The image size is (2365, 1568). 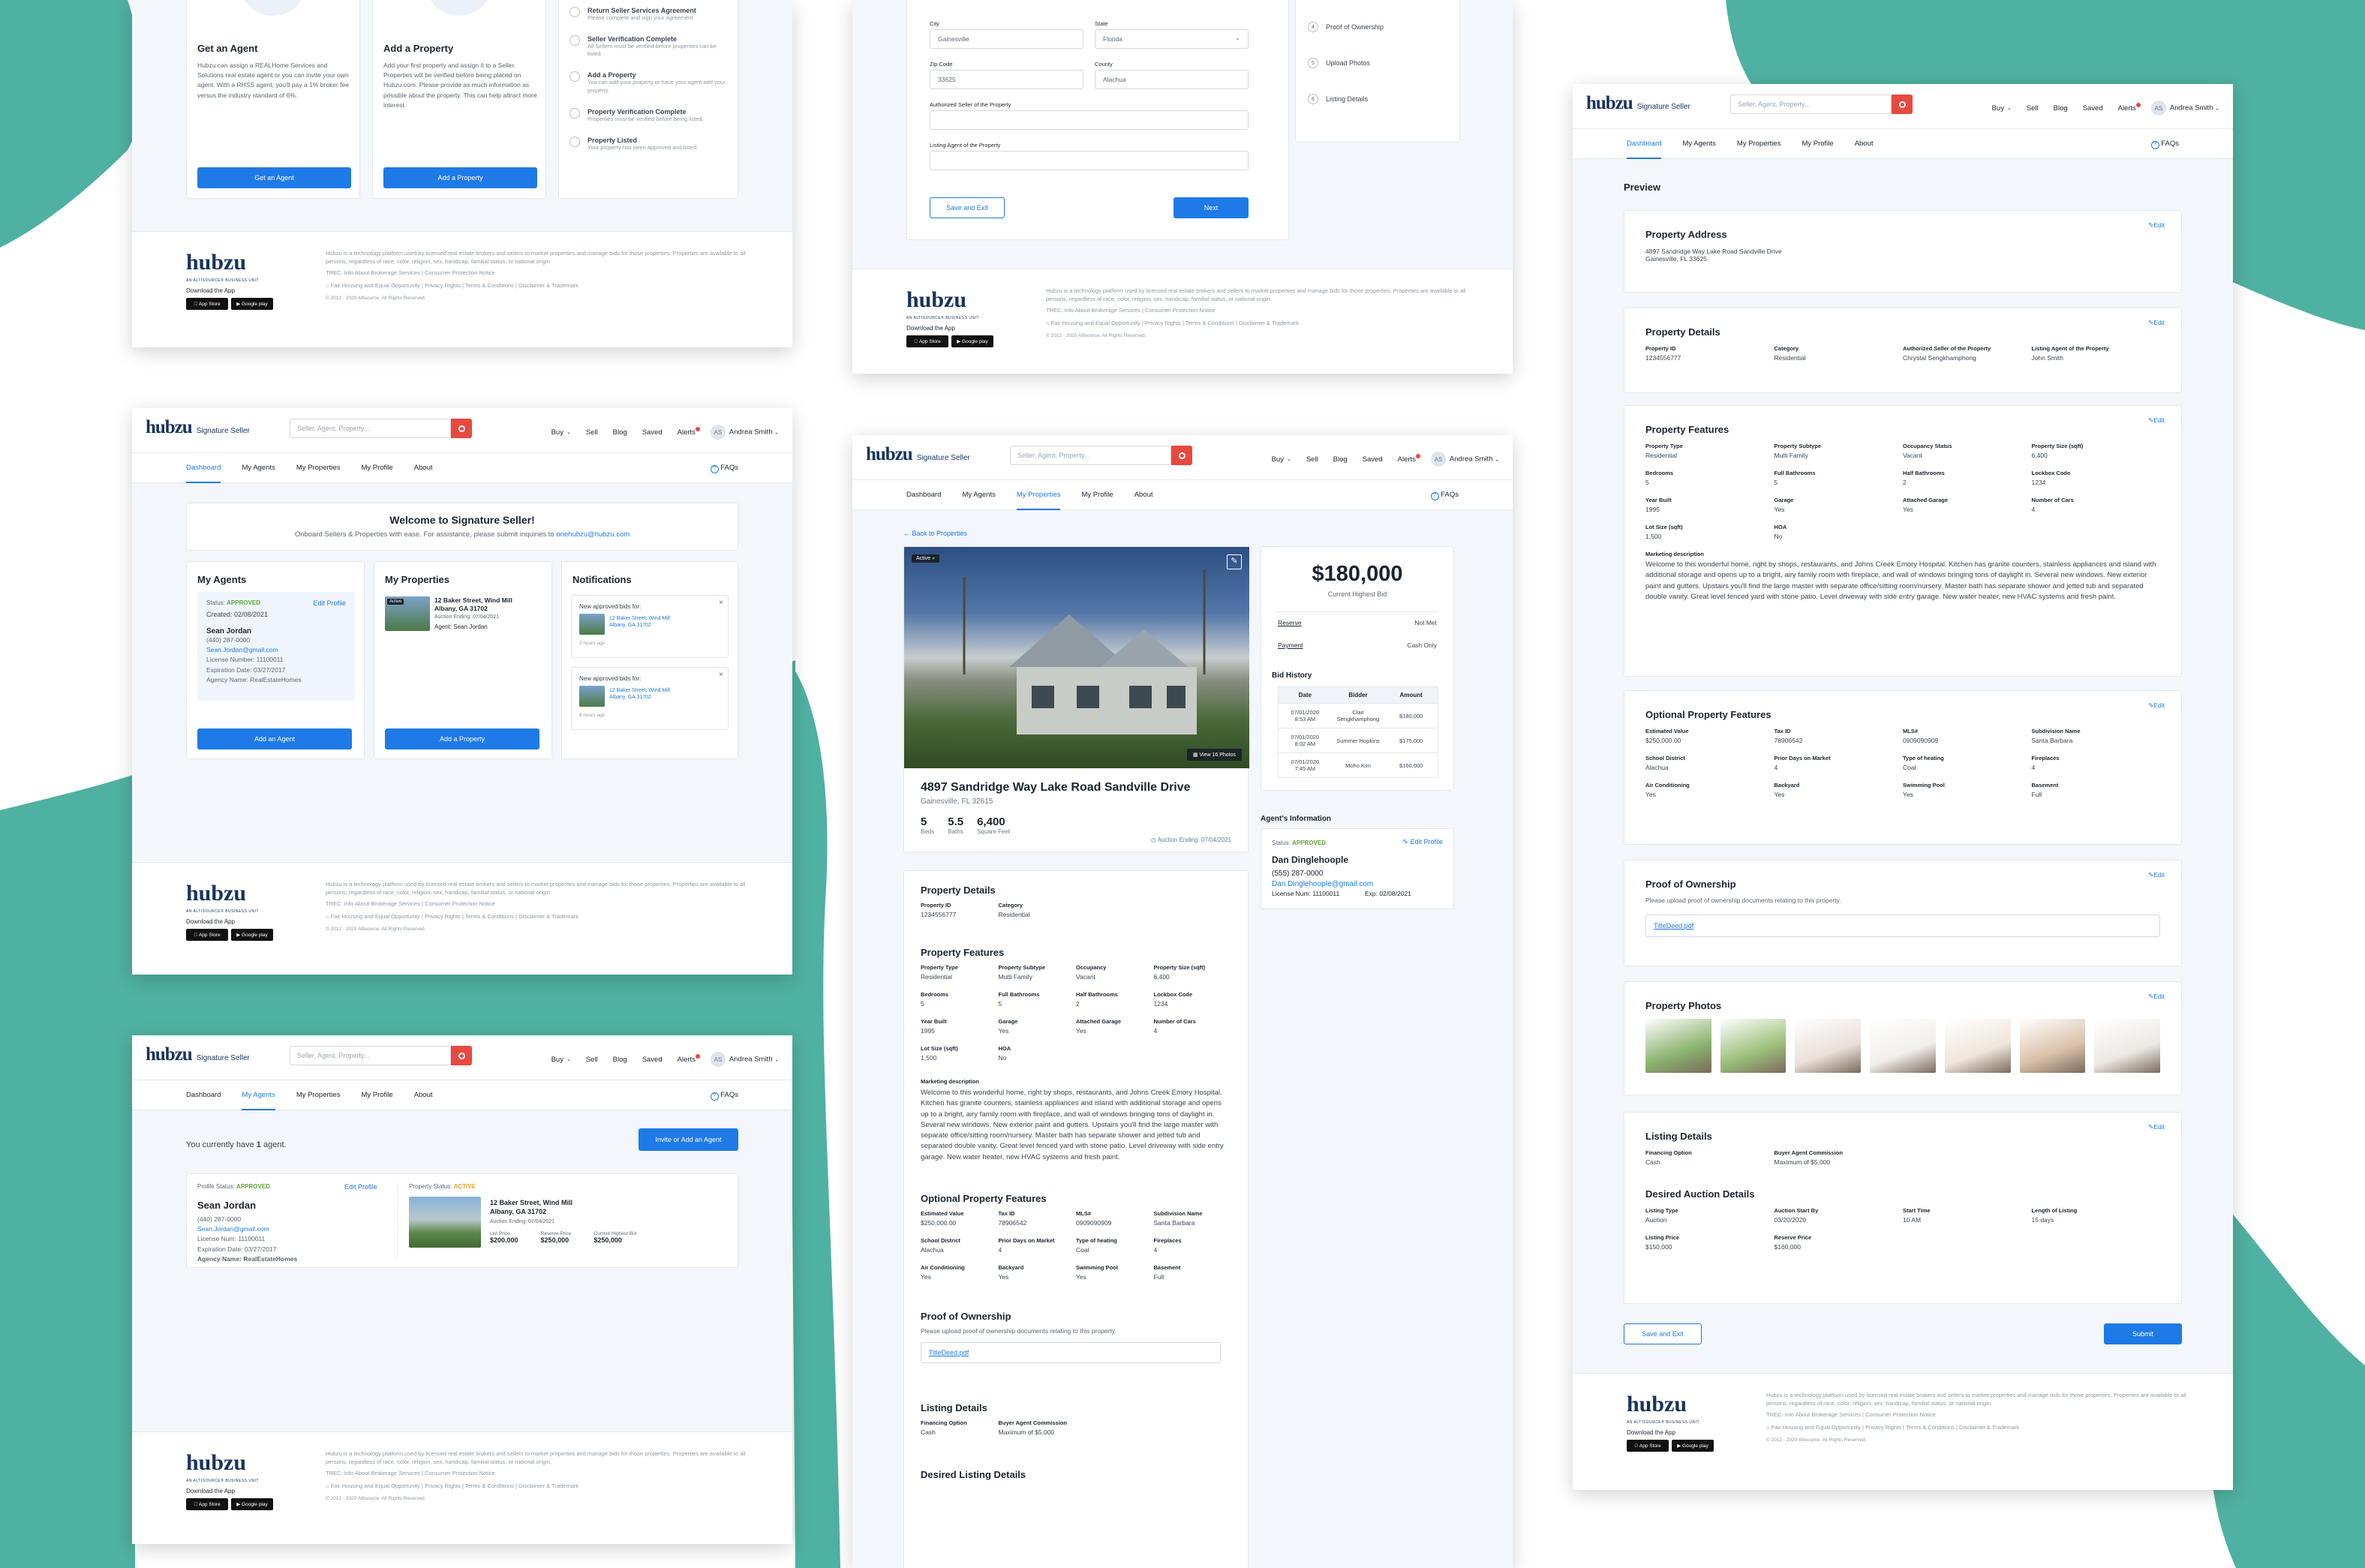 What do you see at coordinates (276, 650) in the screenshot?
I see `agent-email: Sean.Jordan@gmail.com` at bounding box center [276, 650].